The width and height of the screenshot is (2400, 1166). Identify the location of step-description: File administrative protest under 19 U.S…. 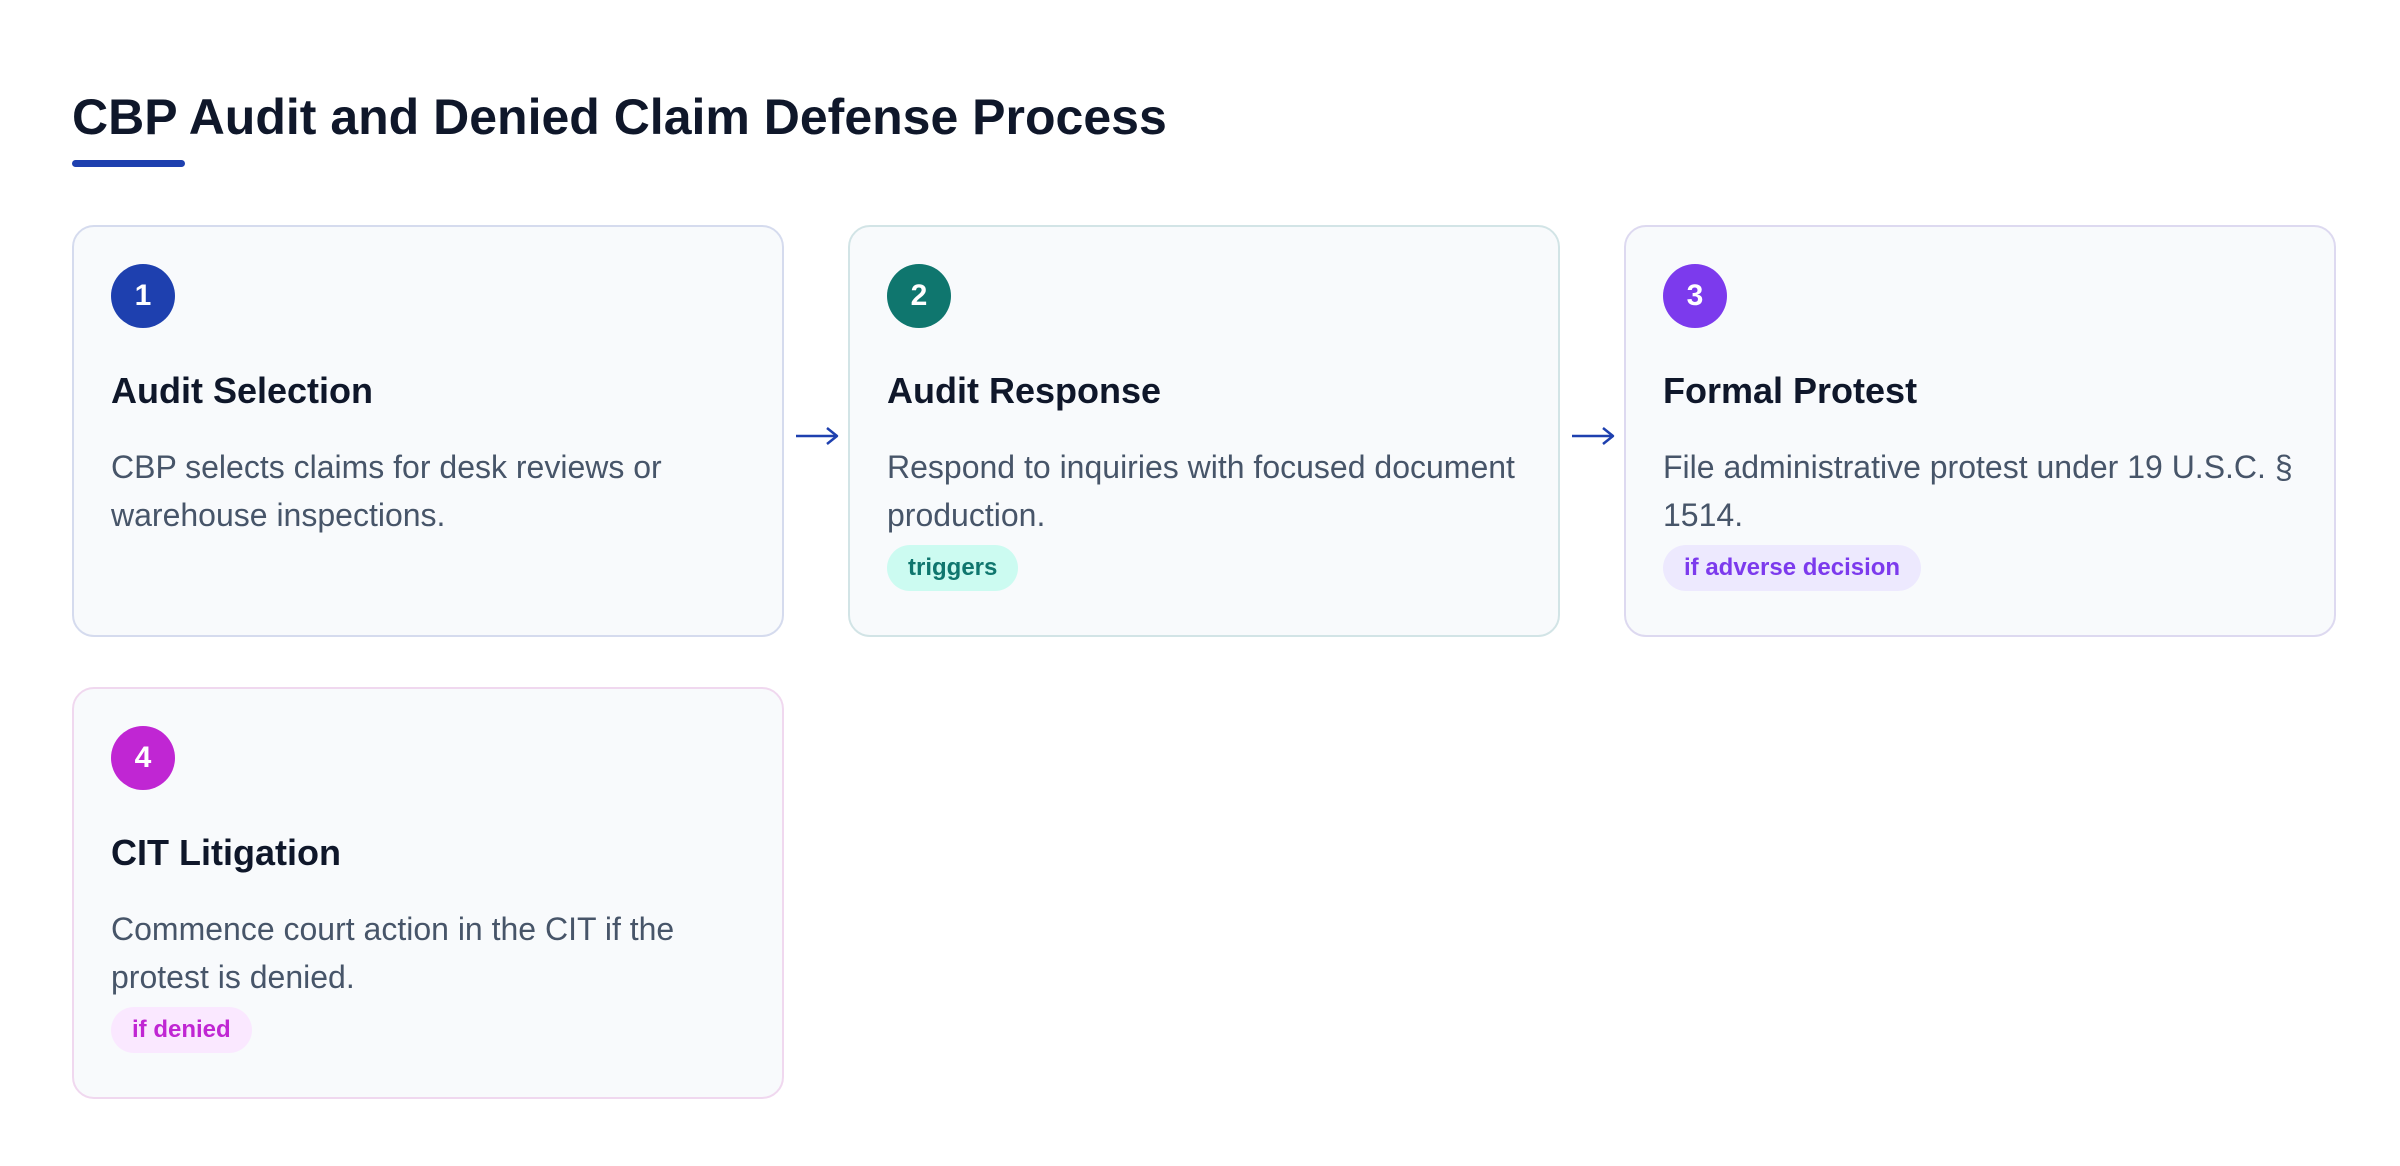
(1978, 491).